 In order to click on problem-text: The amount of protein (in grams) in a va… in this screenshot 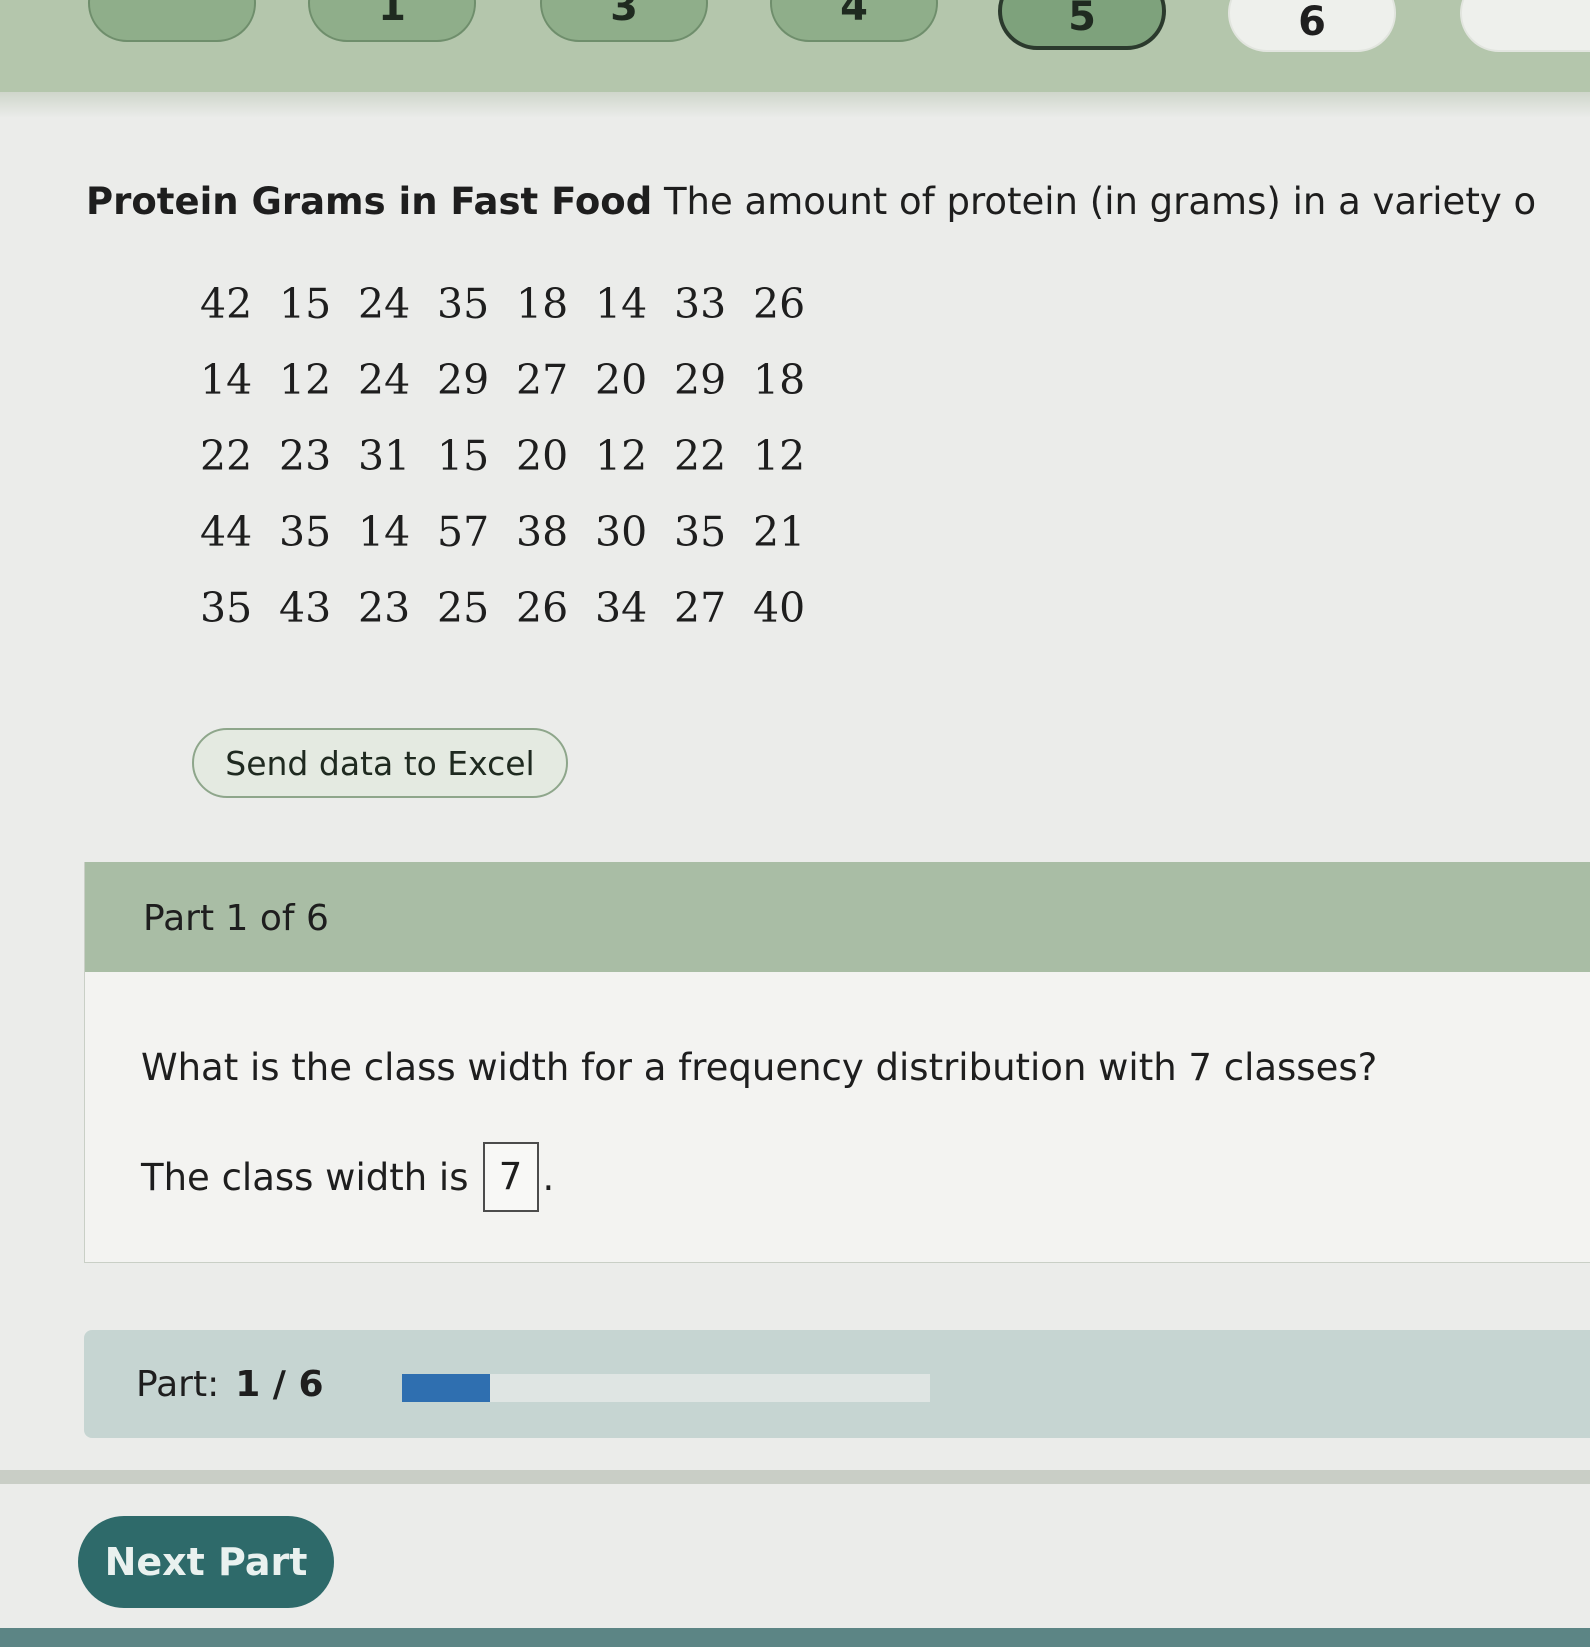, I will do `click(1100, 201)`.